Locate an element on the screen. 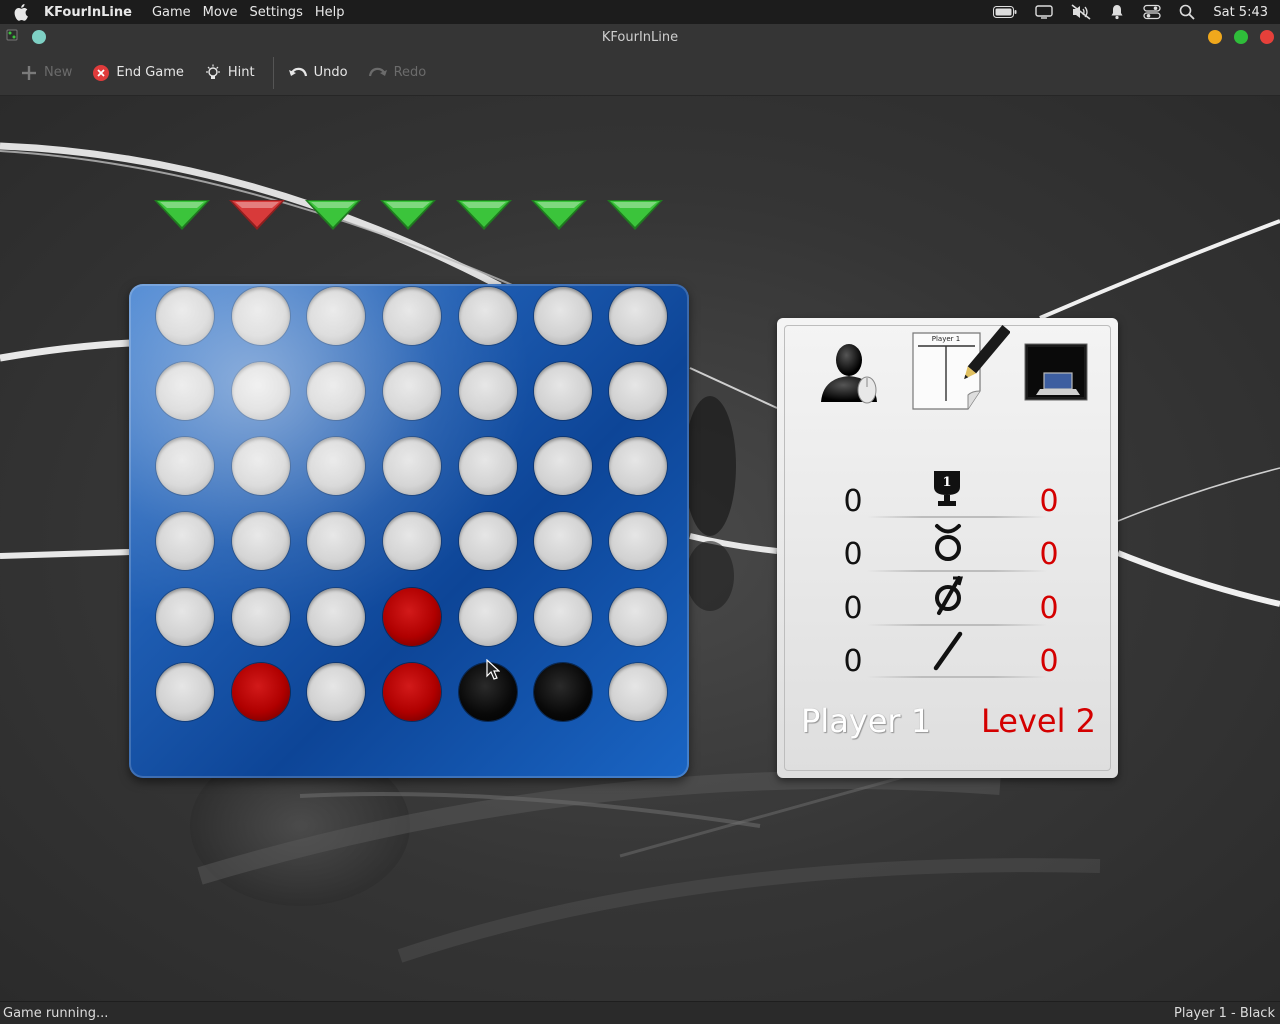 The image size is (1280, 1024). laptop-icon is located at coordinates (1056, 372).